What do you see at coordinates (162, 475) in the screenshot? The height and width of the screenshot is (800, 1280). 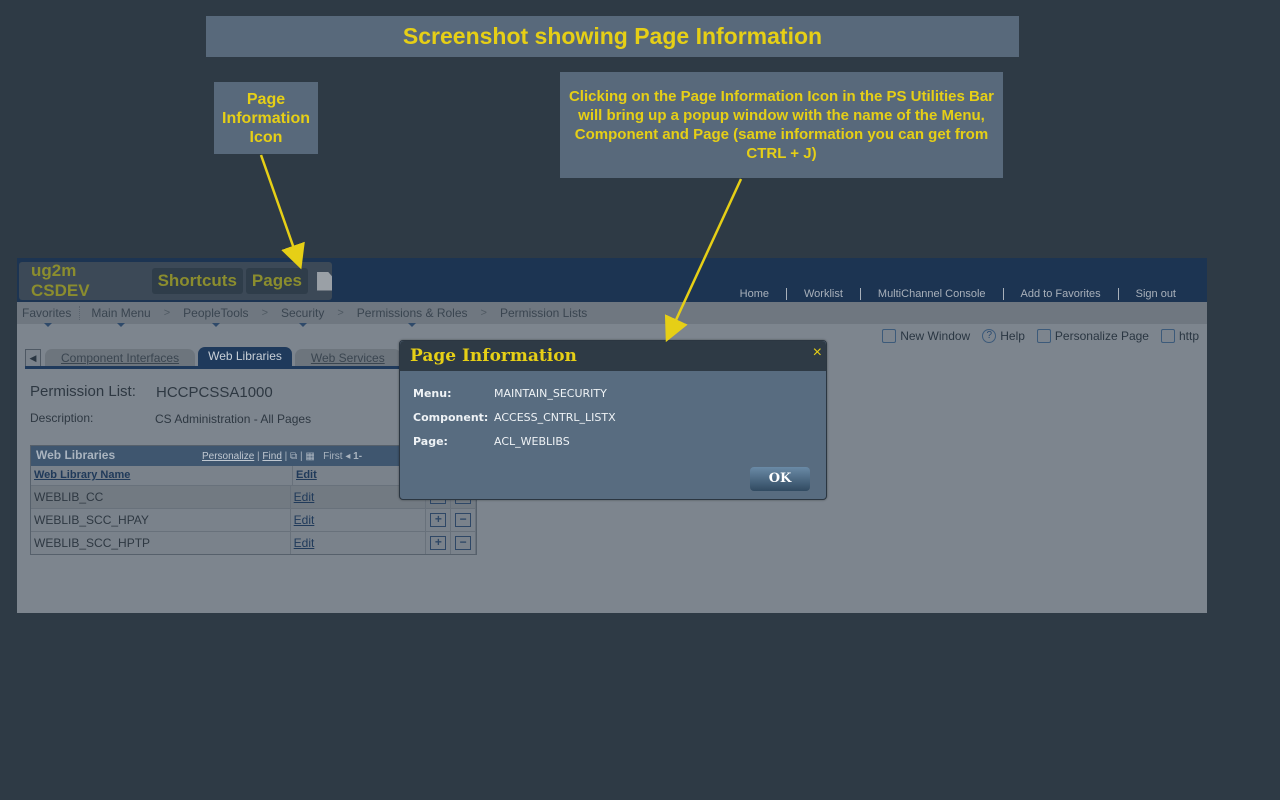 I see `col-web-library-name: Web Library Name` at bounding box center [162, 475].